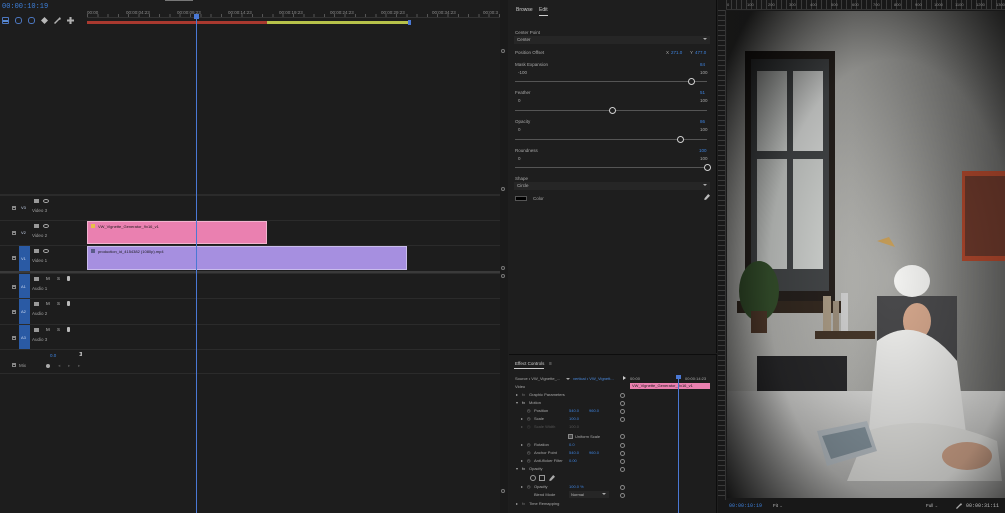 The image size is (1005, 513). Describe the element at coordinates (80, 354) in the screenshot. I see `go-to-end-icon` at that location.